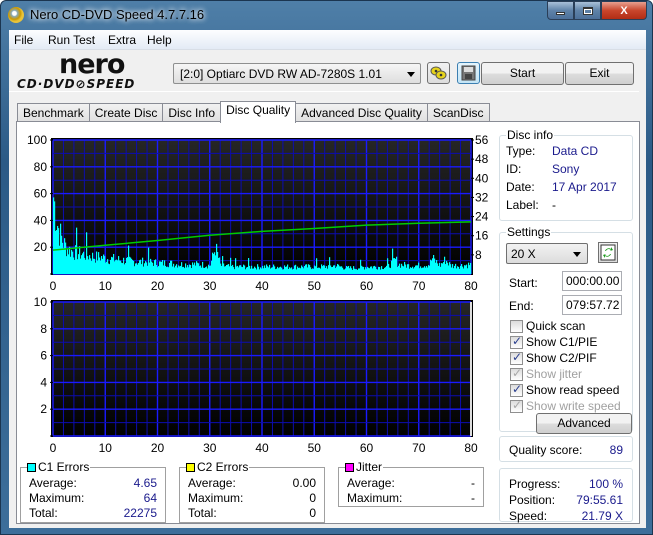 Image resolution: width=653 pixels, height=535 pixels. Describe the element at coordinates (547, 253) in the screenshot. I see `speed-select: 20 X` at that location.